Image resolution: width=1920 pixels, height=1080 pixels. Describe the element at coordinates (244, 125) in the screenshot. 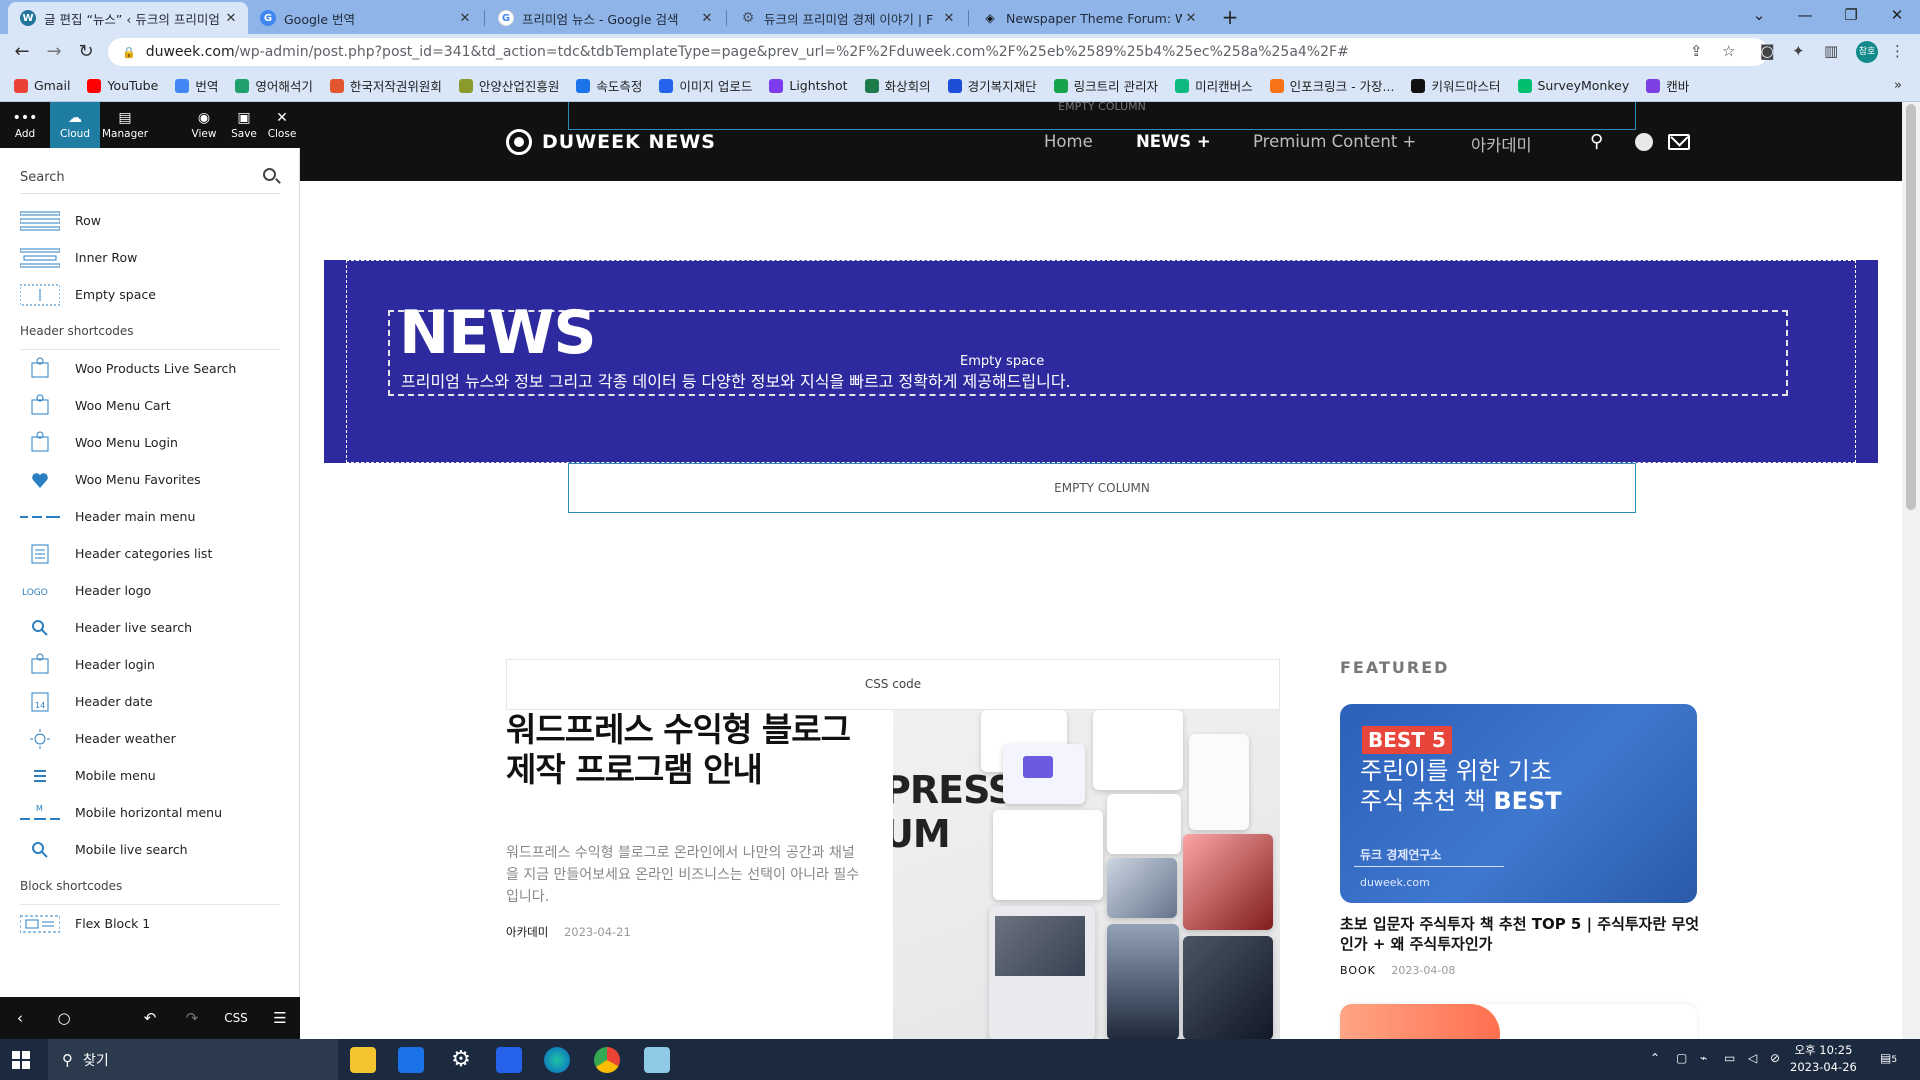

I see `save-button: ▣ Save` at that location.